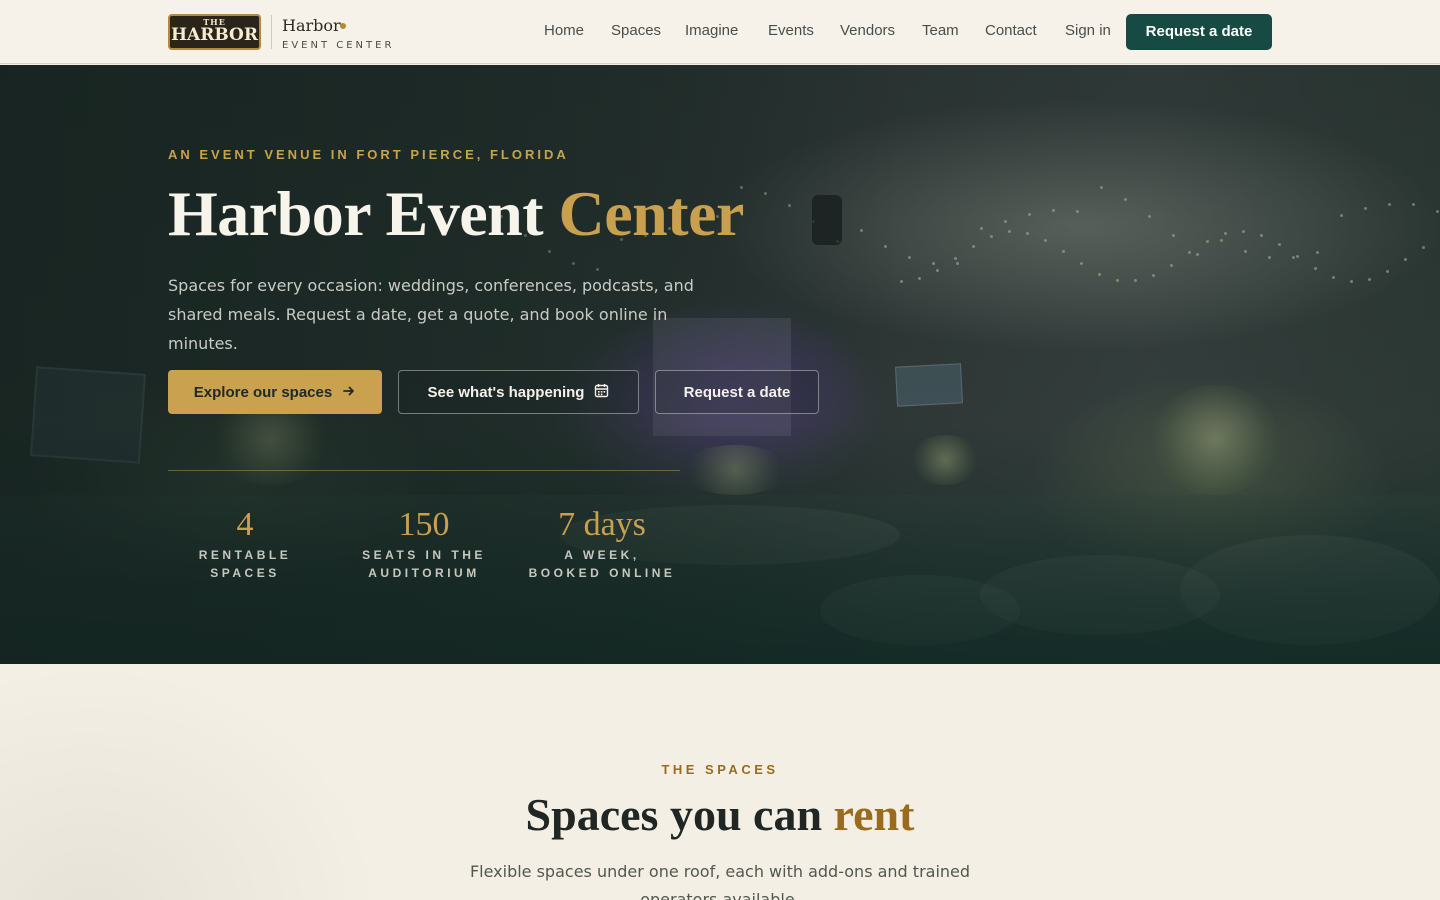 The image size is (1440, 900). Describe the element at coordinates (564, 30) in the screenshot. I see `nav-link-home: Home` at that location.